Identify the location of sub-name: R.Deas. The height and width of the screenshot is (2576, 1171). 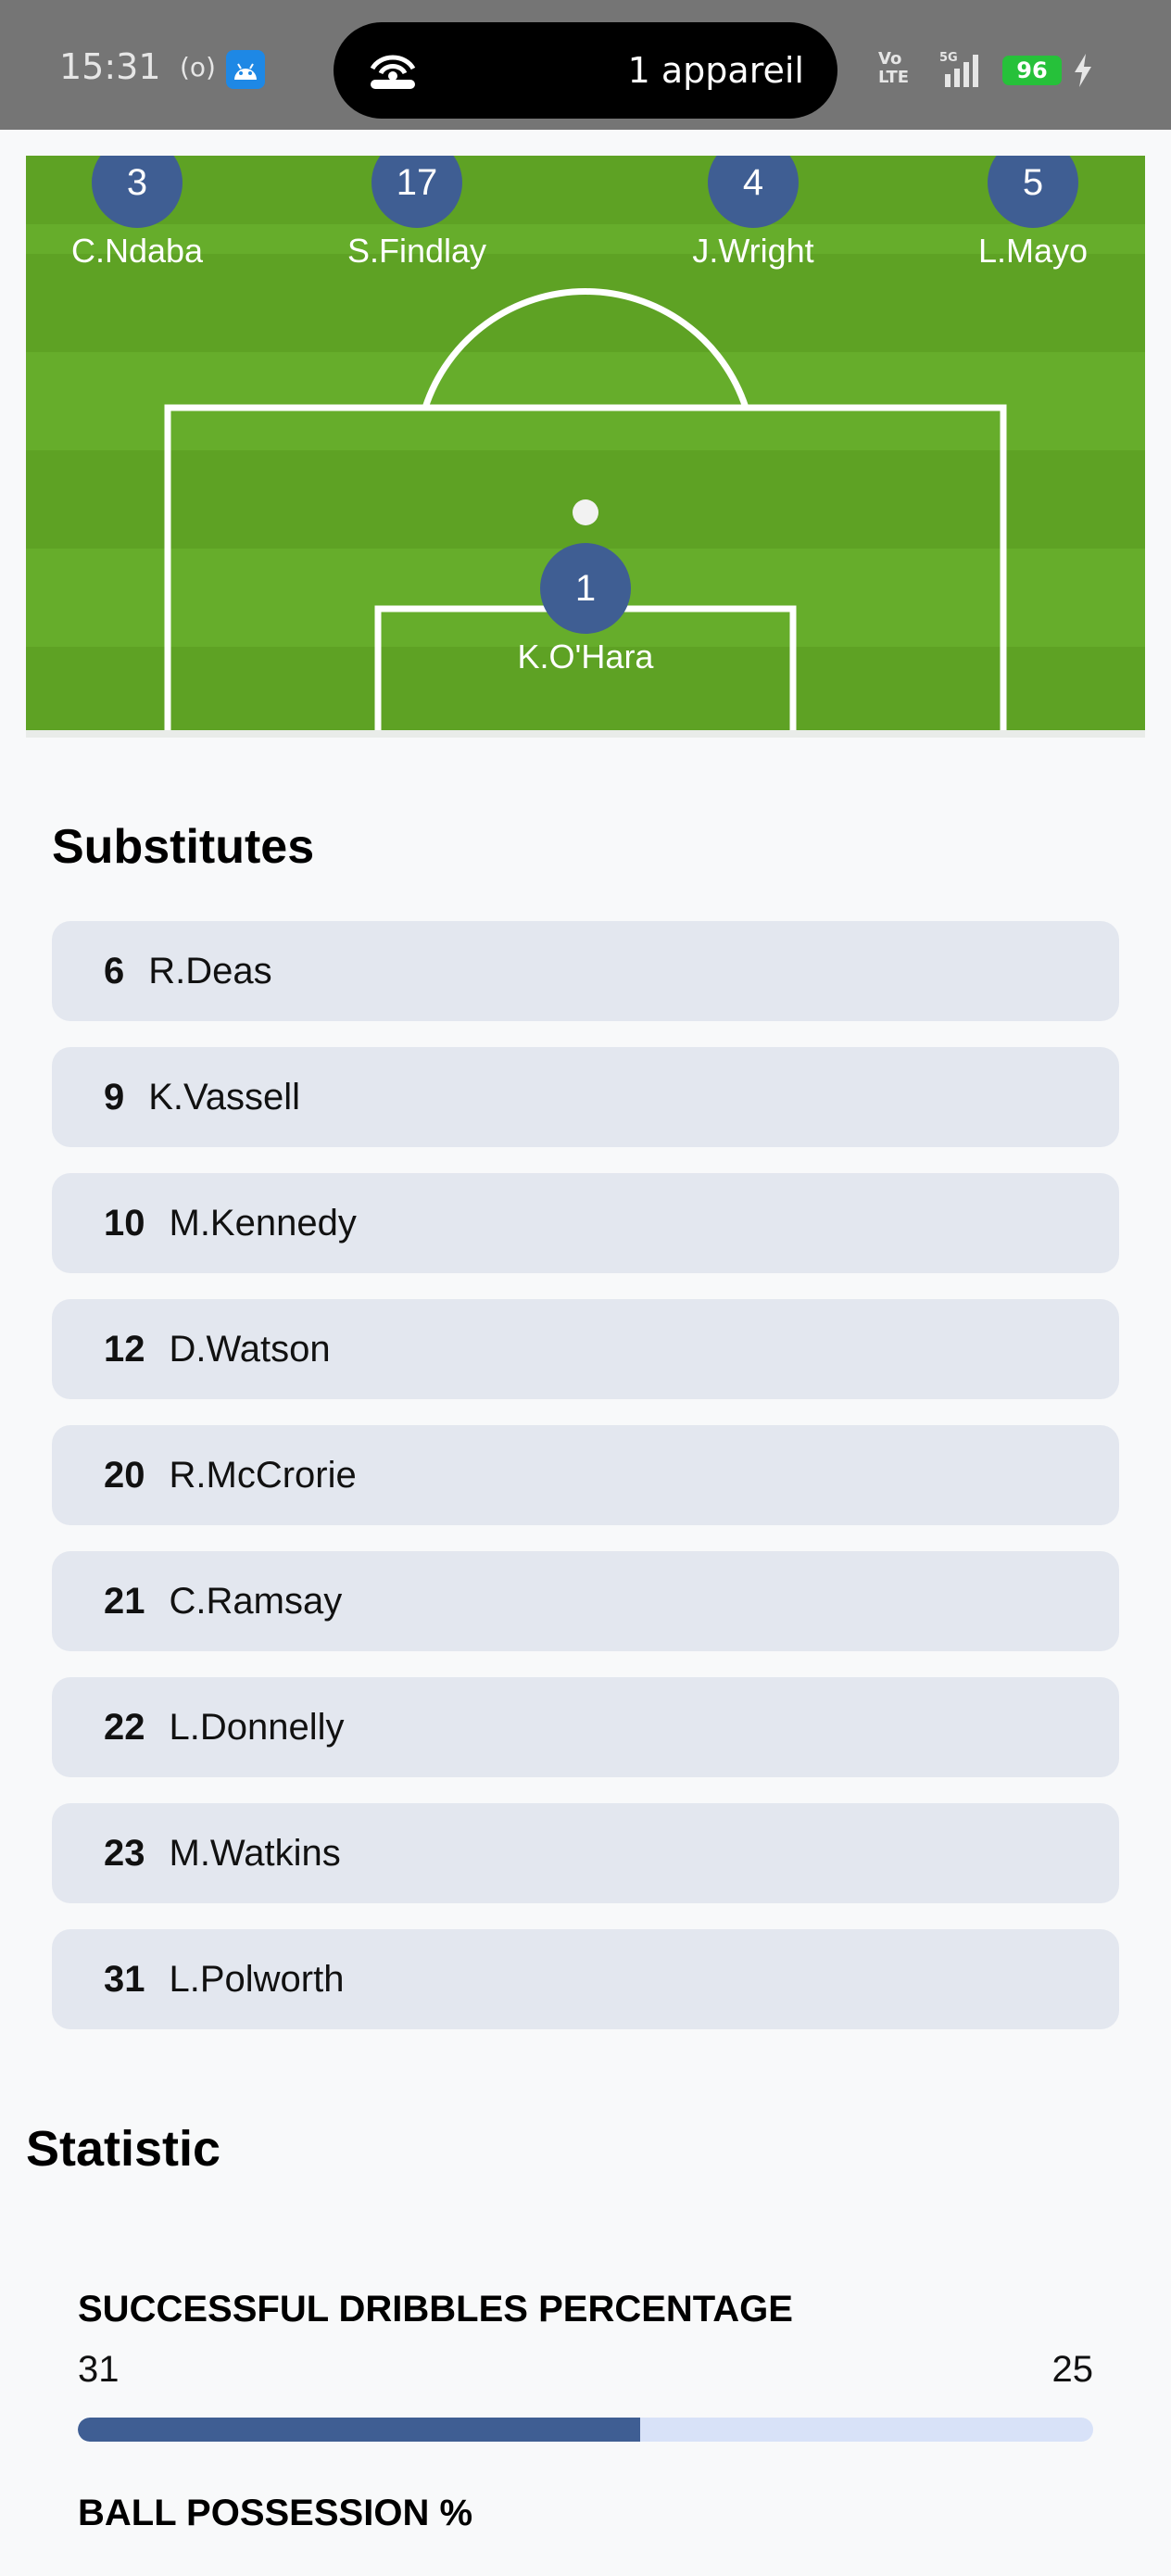
(210, 971).